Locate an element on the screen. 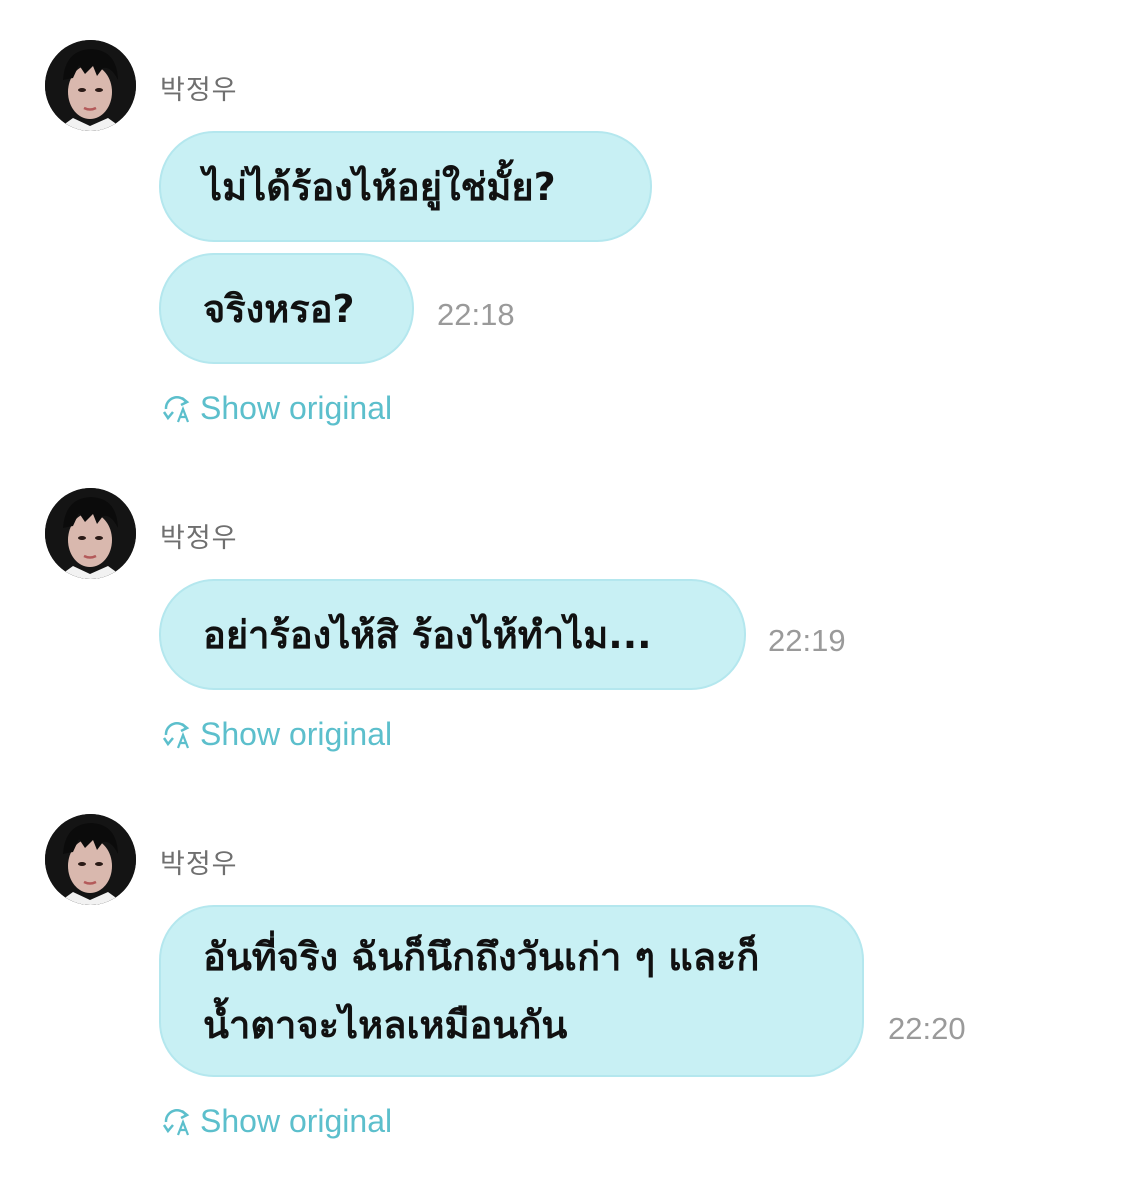  message-bubble: ไม่ได้ร้องไห้อยู่ใช่มั้ย? is located at coordinates (405, 186).